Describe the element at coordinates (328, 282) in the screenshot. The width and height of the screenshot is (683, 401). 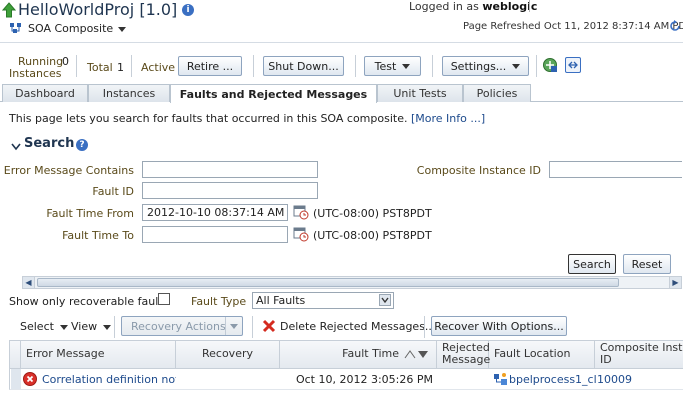
I see `scroll-thumb` at that location.